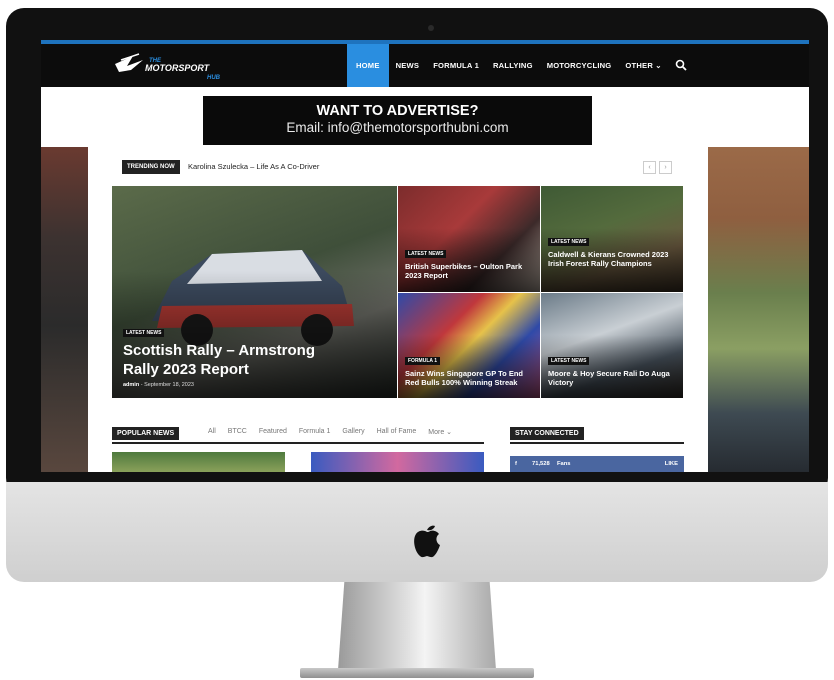  What do you see at coordinates (353, 432) in the screenshot?
I see `tab-gallery: Gallery` at bounding box center [353, 432].